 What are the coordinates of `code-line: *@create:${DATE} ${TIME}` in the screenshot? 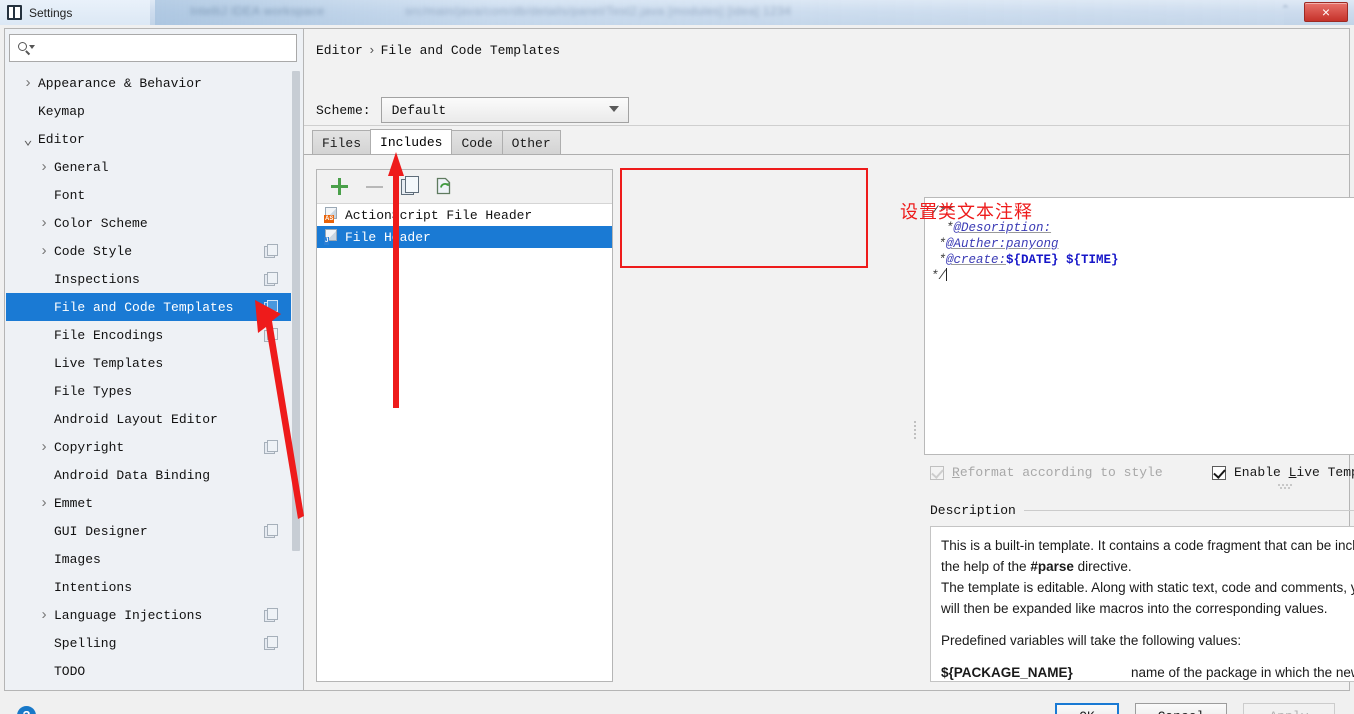 It's located at (1142, 260).